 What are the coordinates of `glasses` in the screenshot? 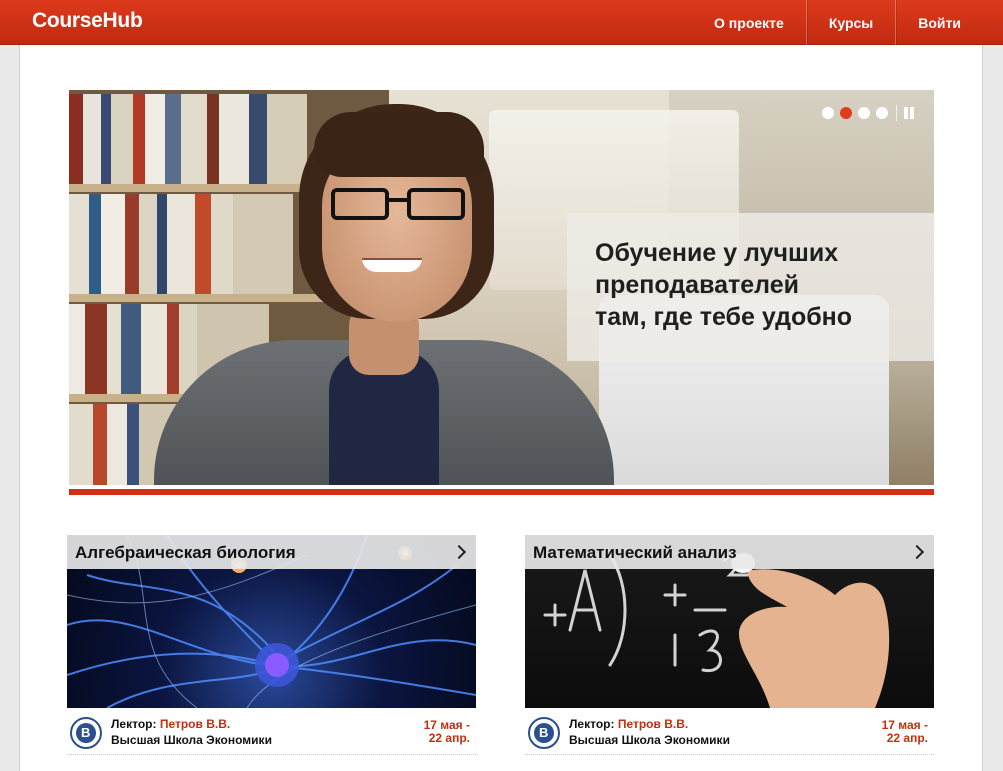 It's located at (398, 205).